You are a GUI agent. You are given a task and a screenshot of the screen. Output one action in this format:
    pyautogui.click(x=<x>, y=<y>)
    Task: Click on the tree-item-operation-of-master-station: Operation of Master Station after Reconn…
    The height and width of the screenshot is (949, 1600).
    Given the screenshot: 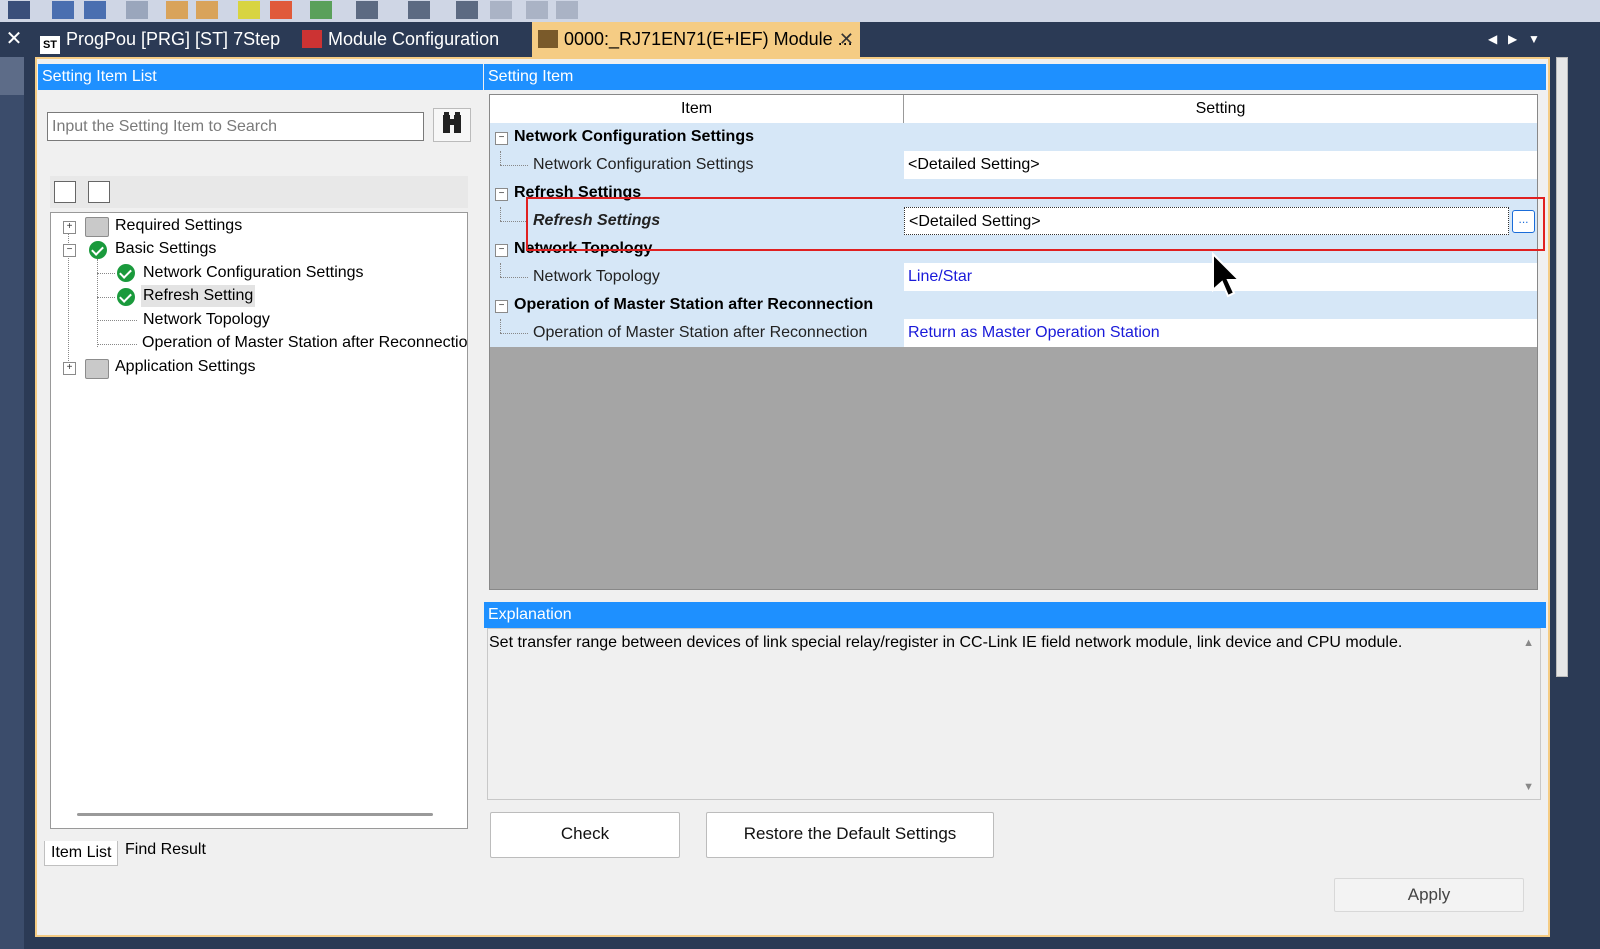 What is the action you would take?
    pyautogui.click(x=304, y=343)
    